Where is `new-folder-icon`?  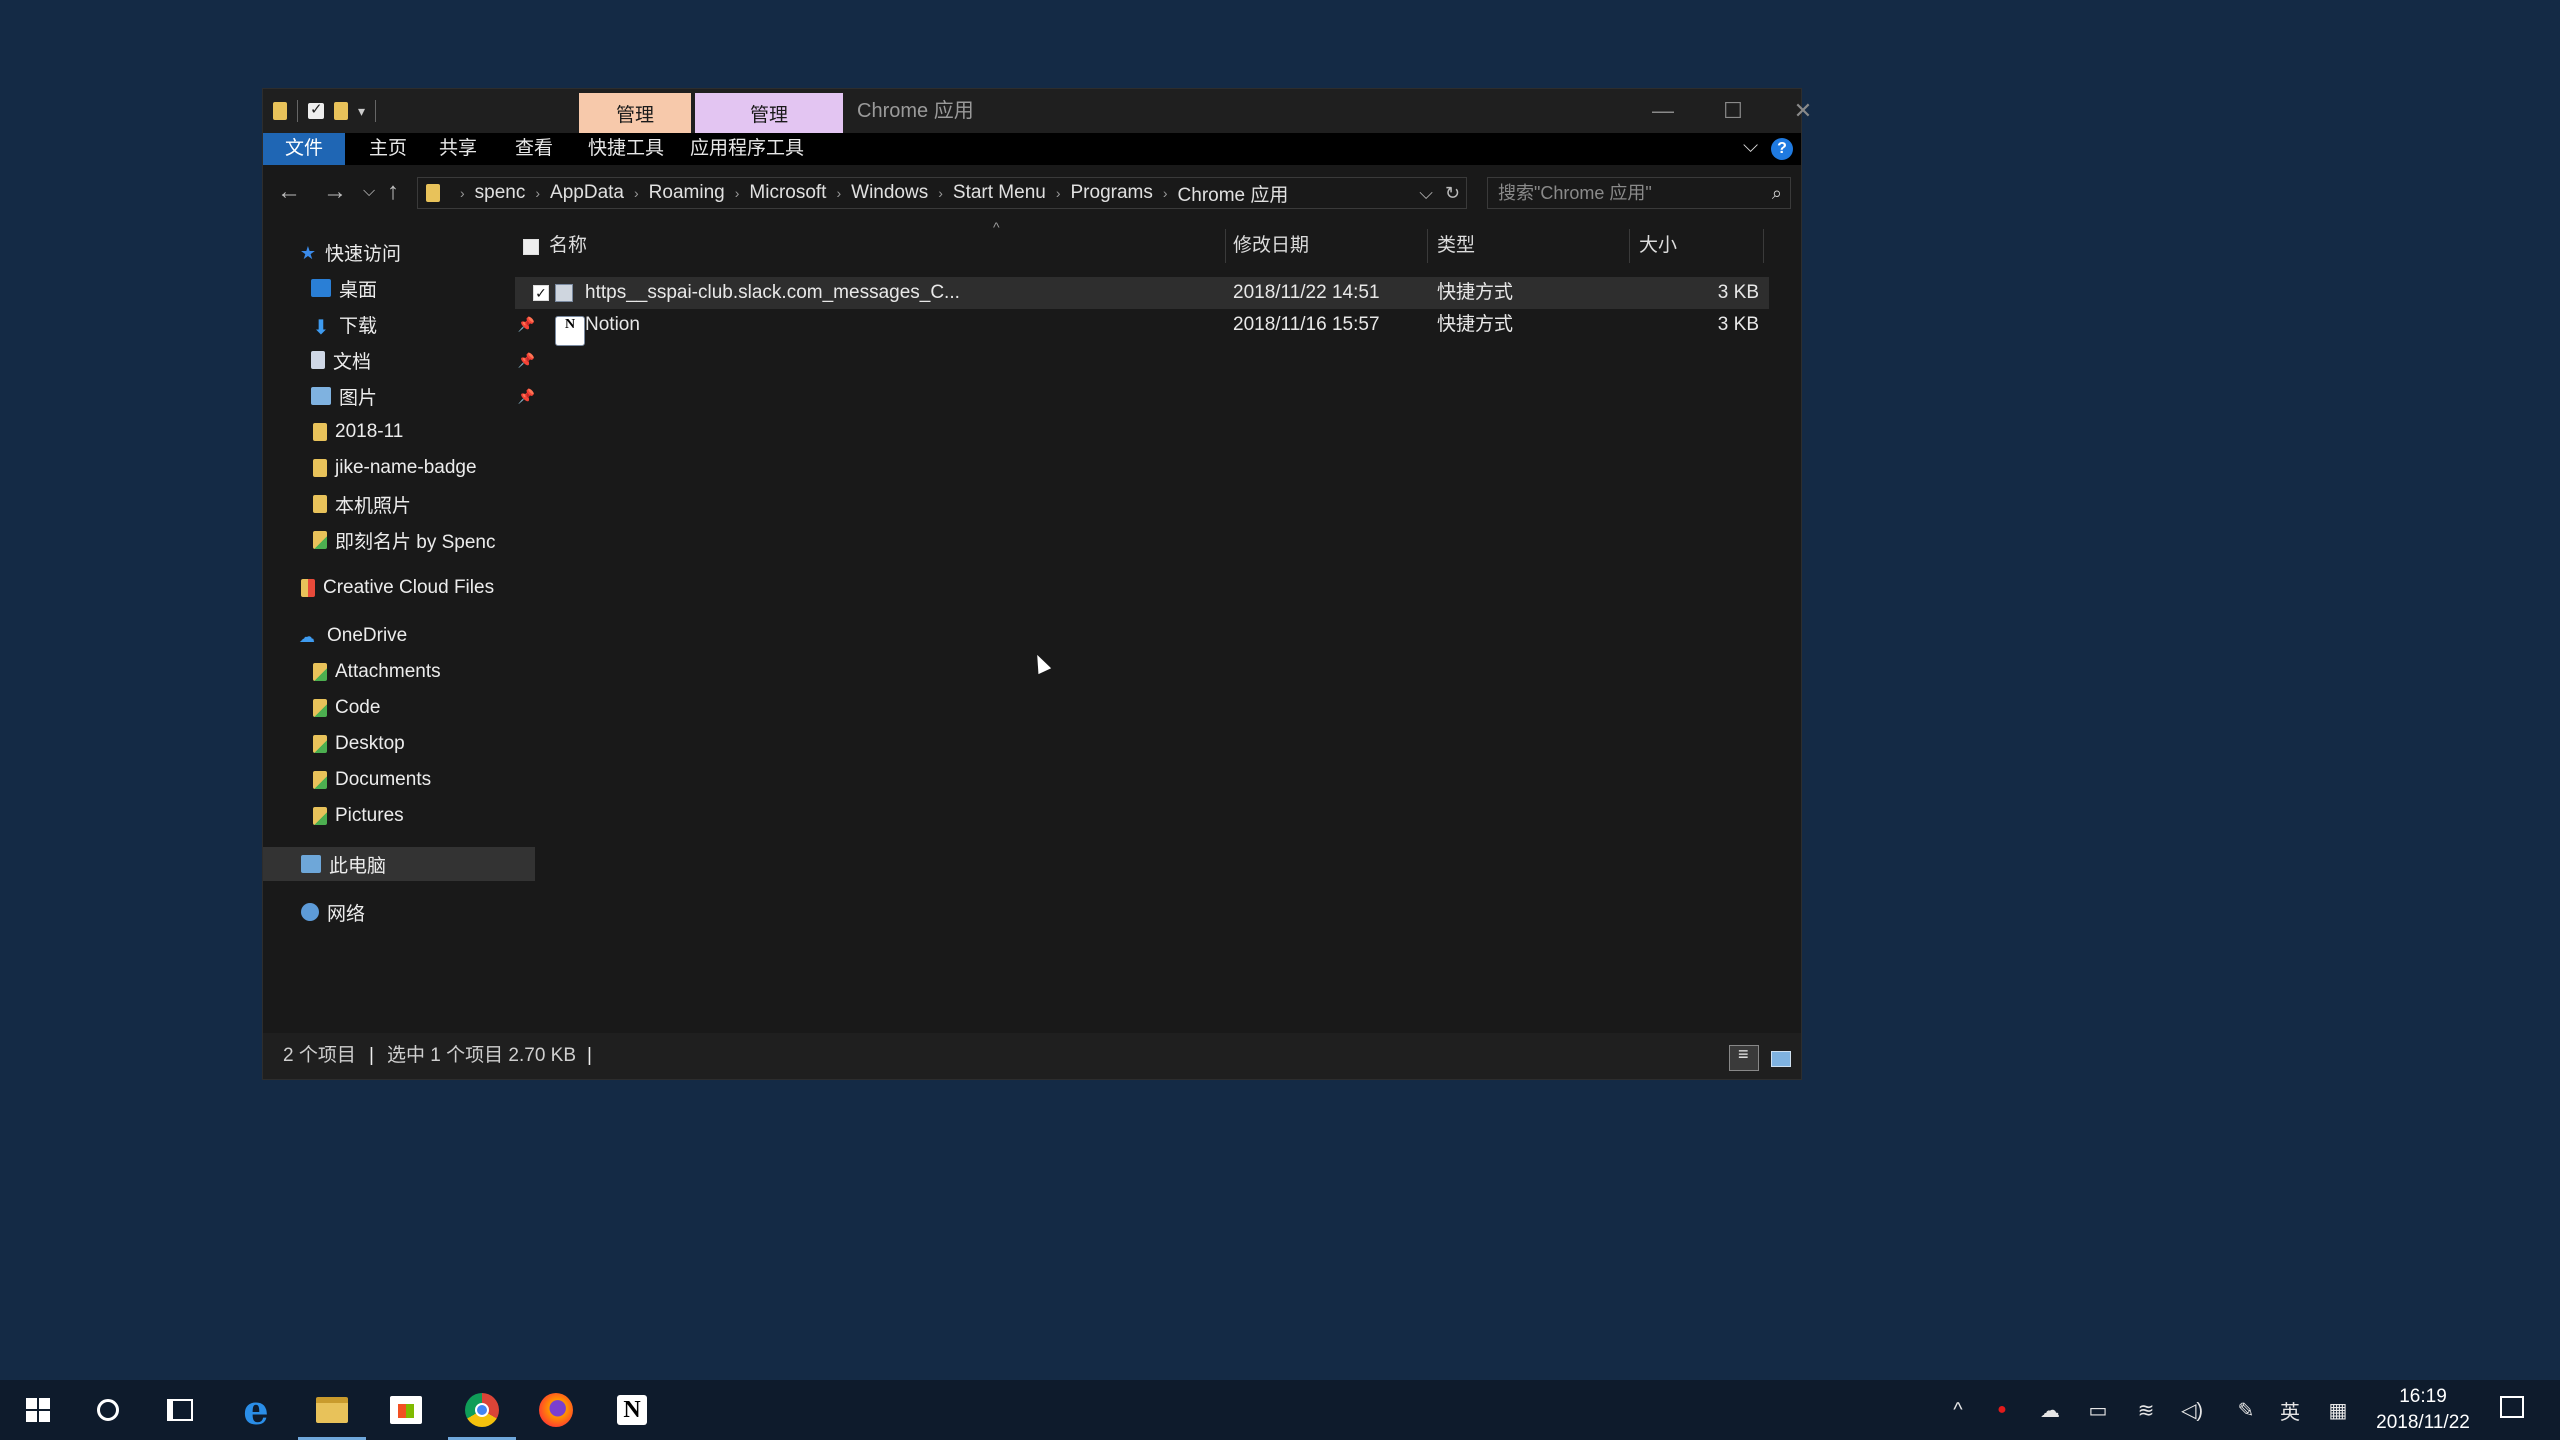
new-folder-icon is located at coordinates (341, 111).